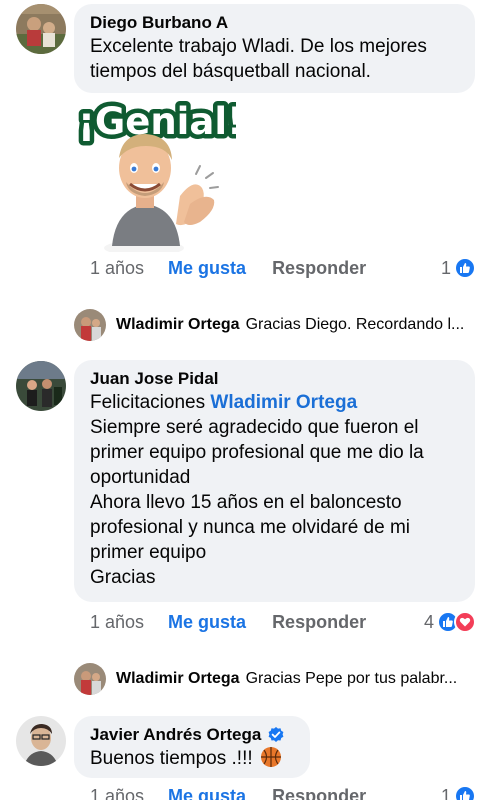 The image size is (486, 800). Describe the element at coordinates (258, 46) in the screenshot. I see `comment-text: Excelente trabajo Wladi. De los mejores` at that location.